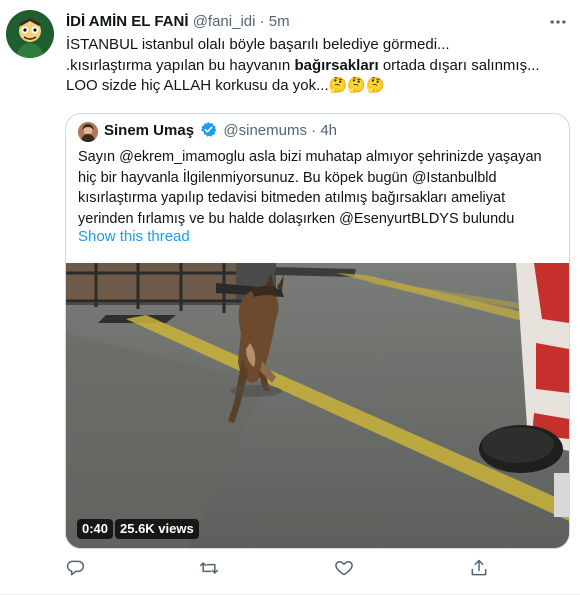 The height and width of the screenshot is (595, 580). What do you see at coordinates (265, 130) in the screenshot?
I see `quoted-author-handle: @sinemums` at bounding box center [265, 130].